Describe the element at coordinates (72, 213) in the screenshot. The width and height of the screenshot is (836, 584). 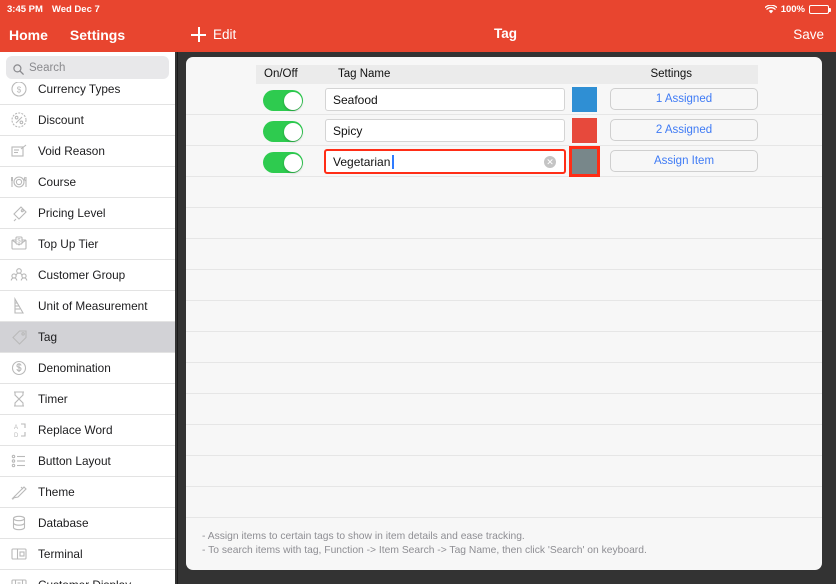
I see `sidebar-item-label: Pricing Level` at that location.